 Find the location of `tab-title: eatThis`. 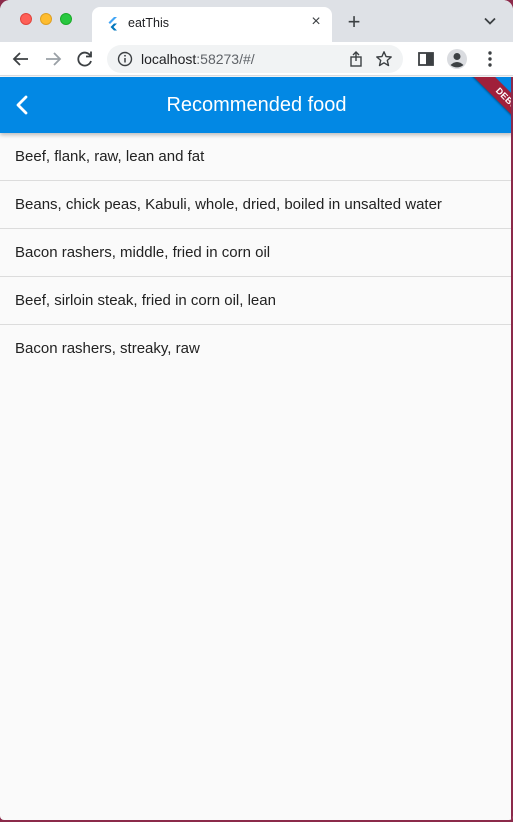

tab-title: eatThis is located at coordinates (148, 23).